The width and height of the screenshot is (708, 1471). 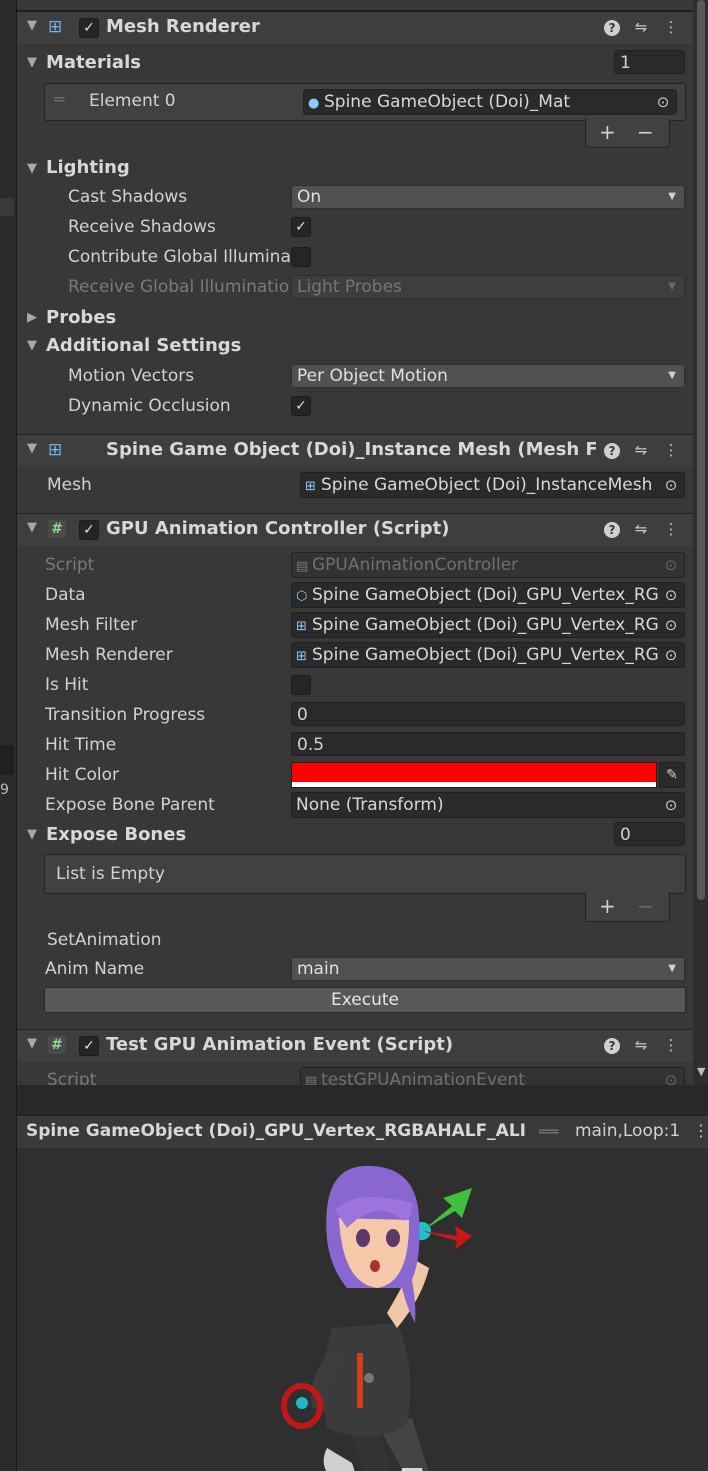 What do you see at coordinates (301, 685) in the screenshot?
I see `is-hit-checkbox` at bounding box center [301, 685].